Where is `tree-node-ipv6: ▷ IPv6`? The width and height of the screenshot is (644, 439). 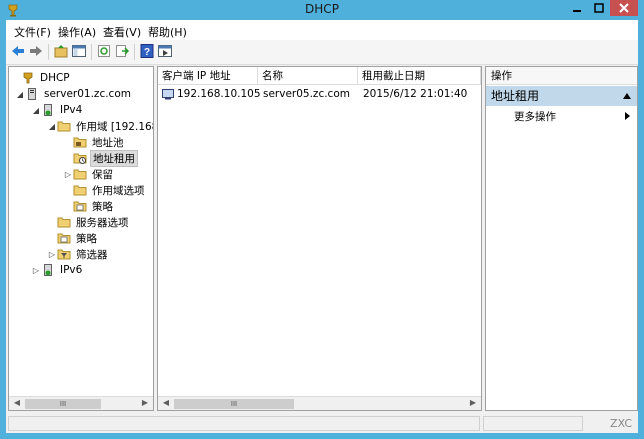 tree-node-ipv6: ▷ IPv6 is located at coordinates (57, 270).